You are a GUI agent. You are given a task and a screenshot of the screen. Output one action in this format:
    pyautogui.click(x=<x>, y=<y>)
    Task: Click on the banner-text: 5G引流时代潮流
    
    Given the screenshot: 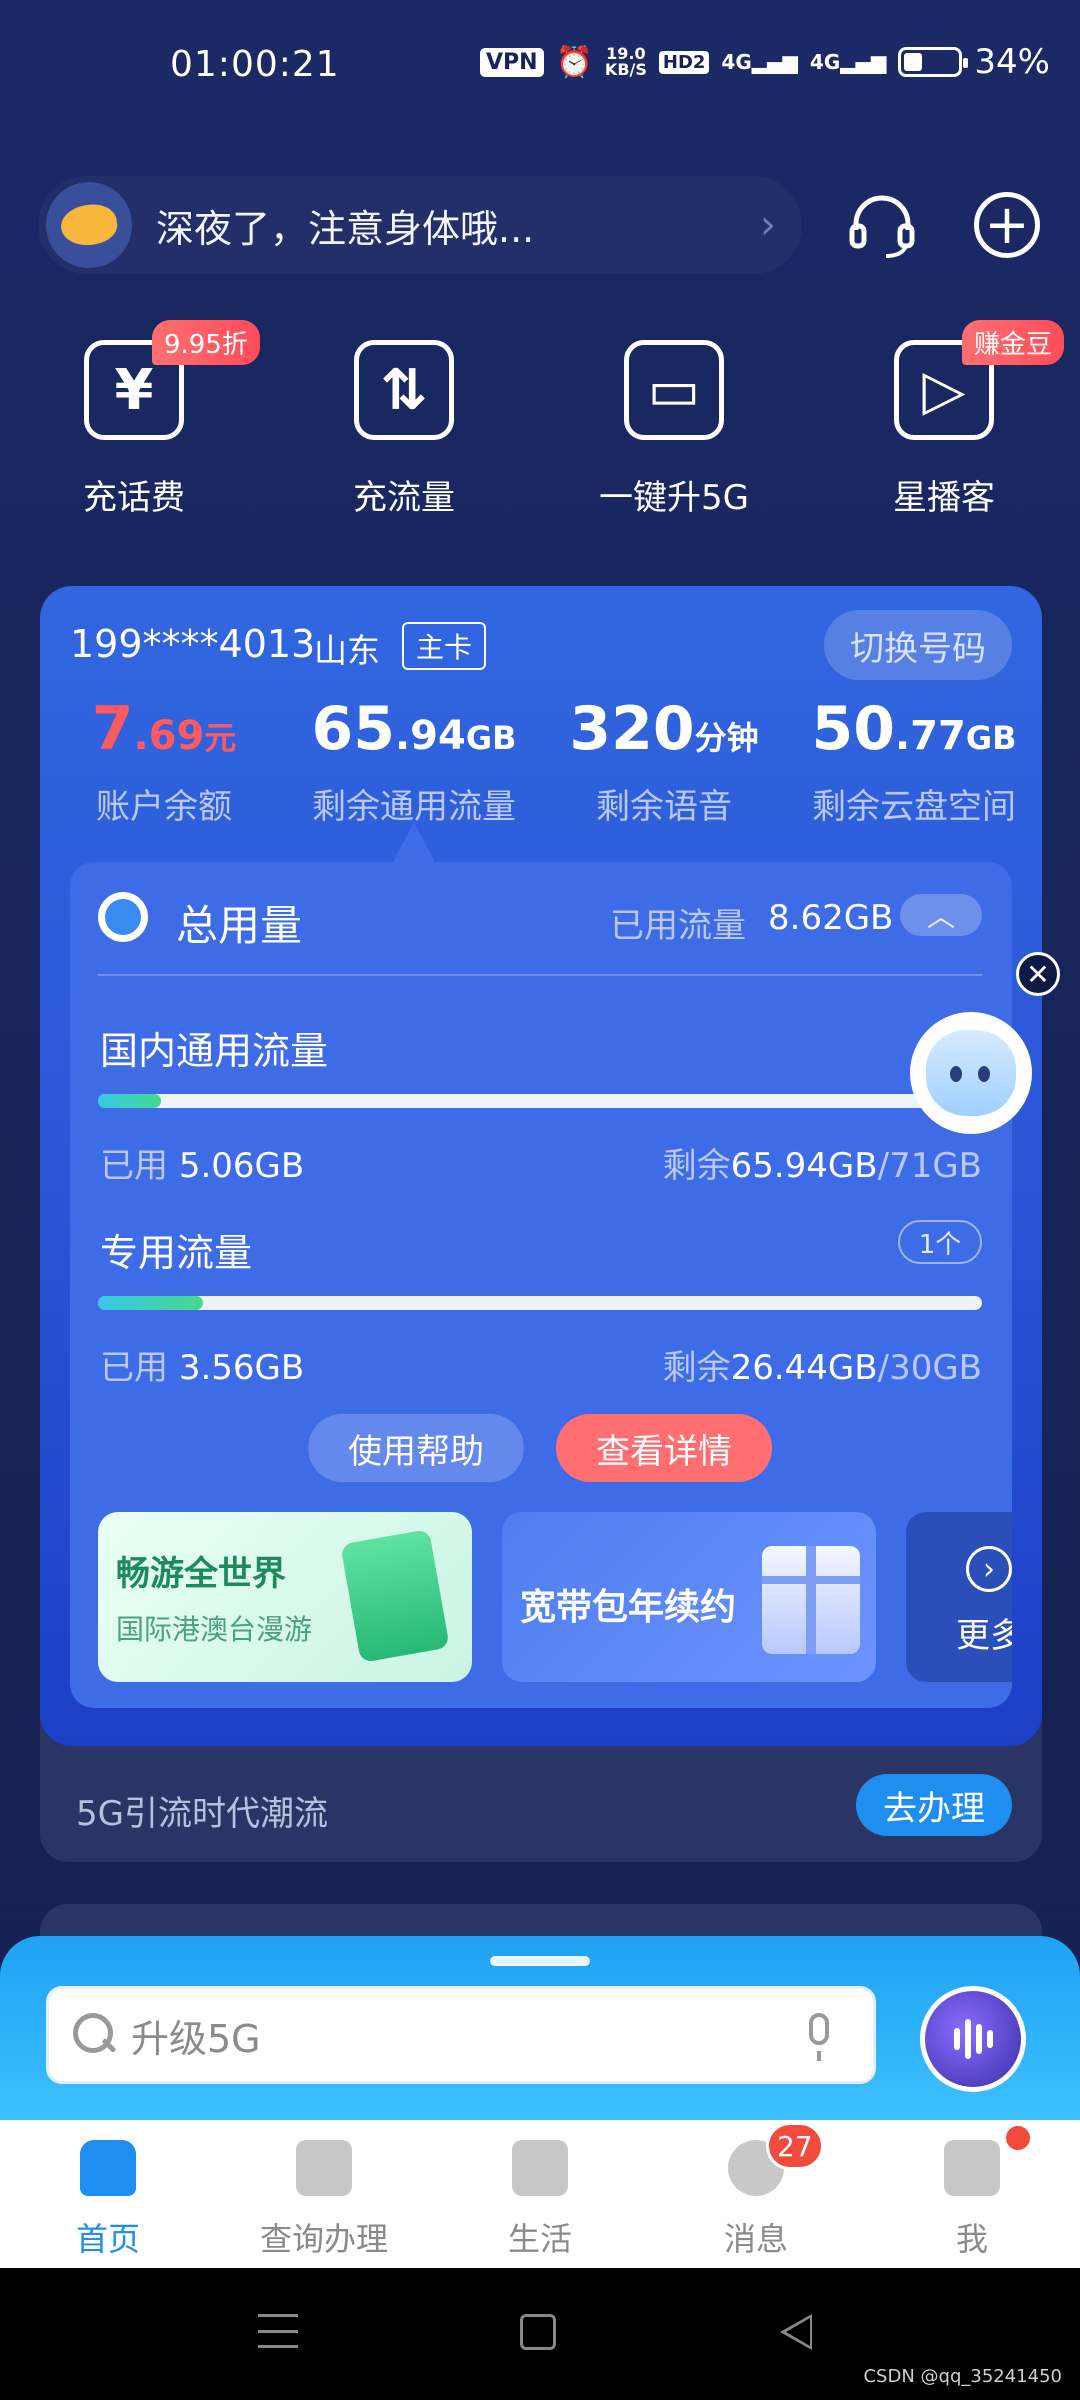 What is the action you would take?
    pyautogui.click(x=202, y=1814)
    